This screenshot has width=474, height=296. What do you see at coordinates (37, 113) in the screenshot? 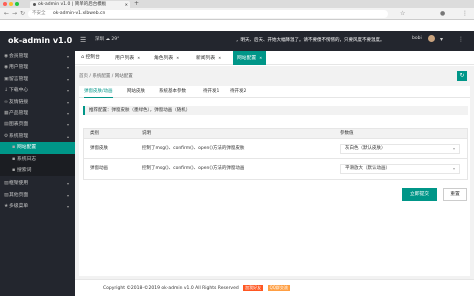
I see `sidebar-item-products: ▦产品管理 ▾` at bounding box center [37, 113].